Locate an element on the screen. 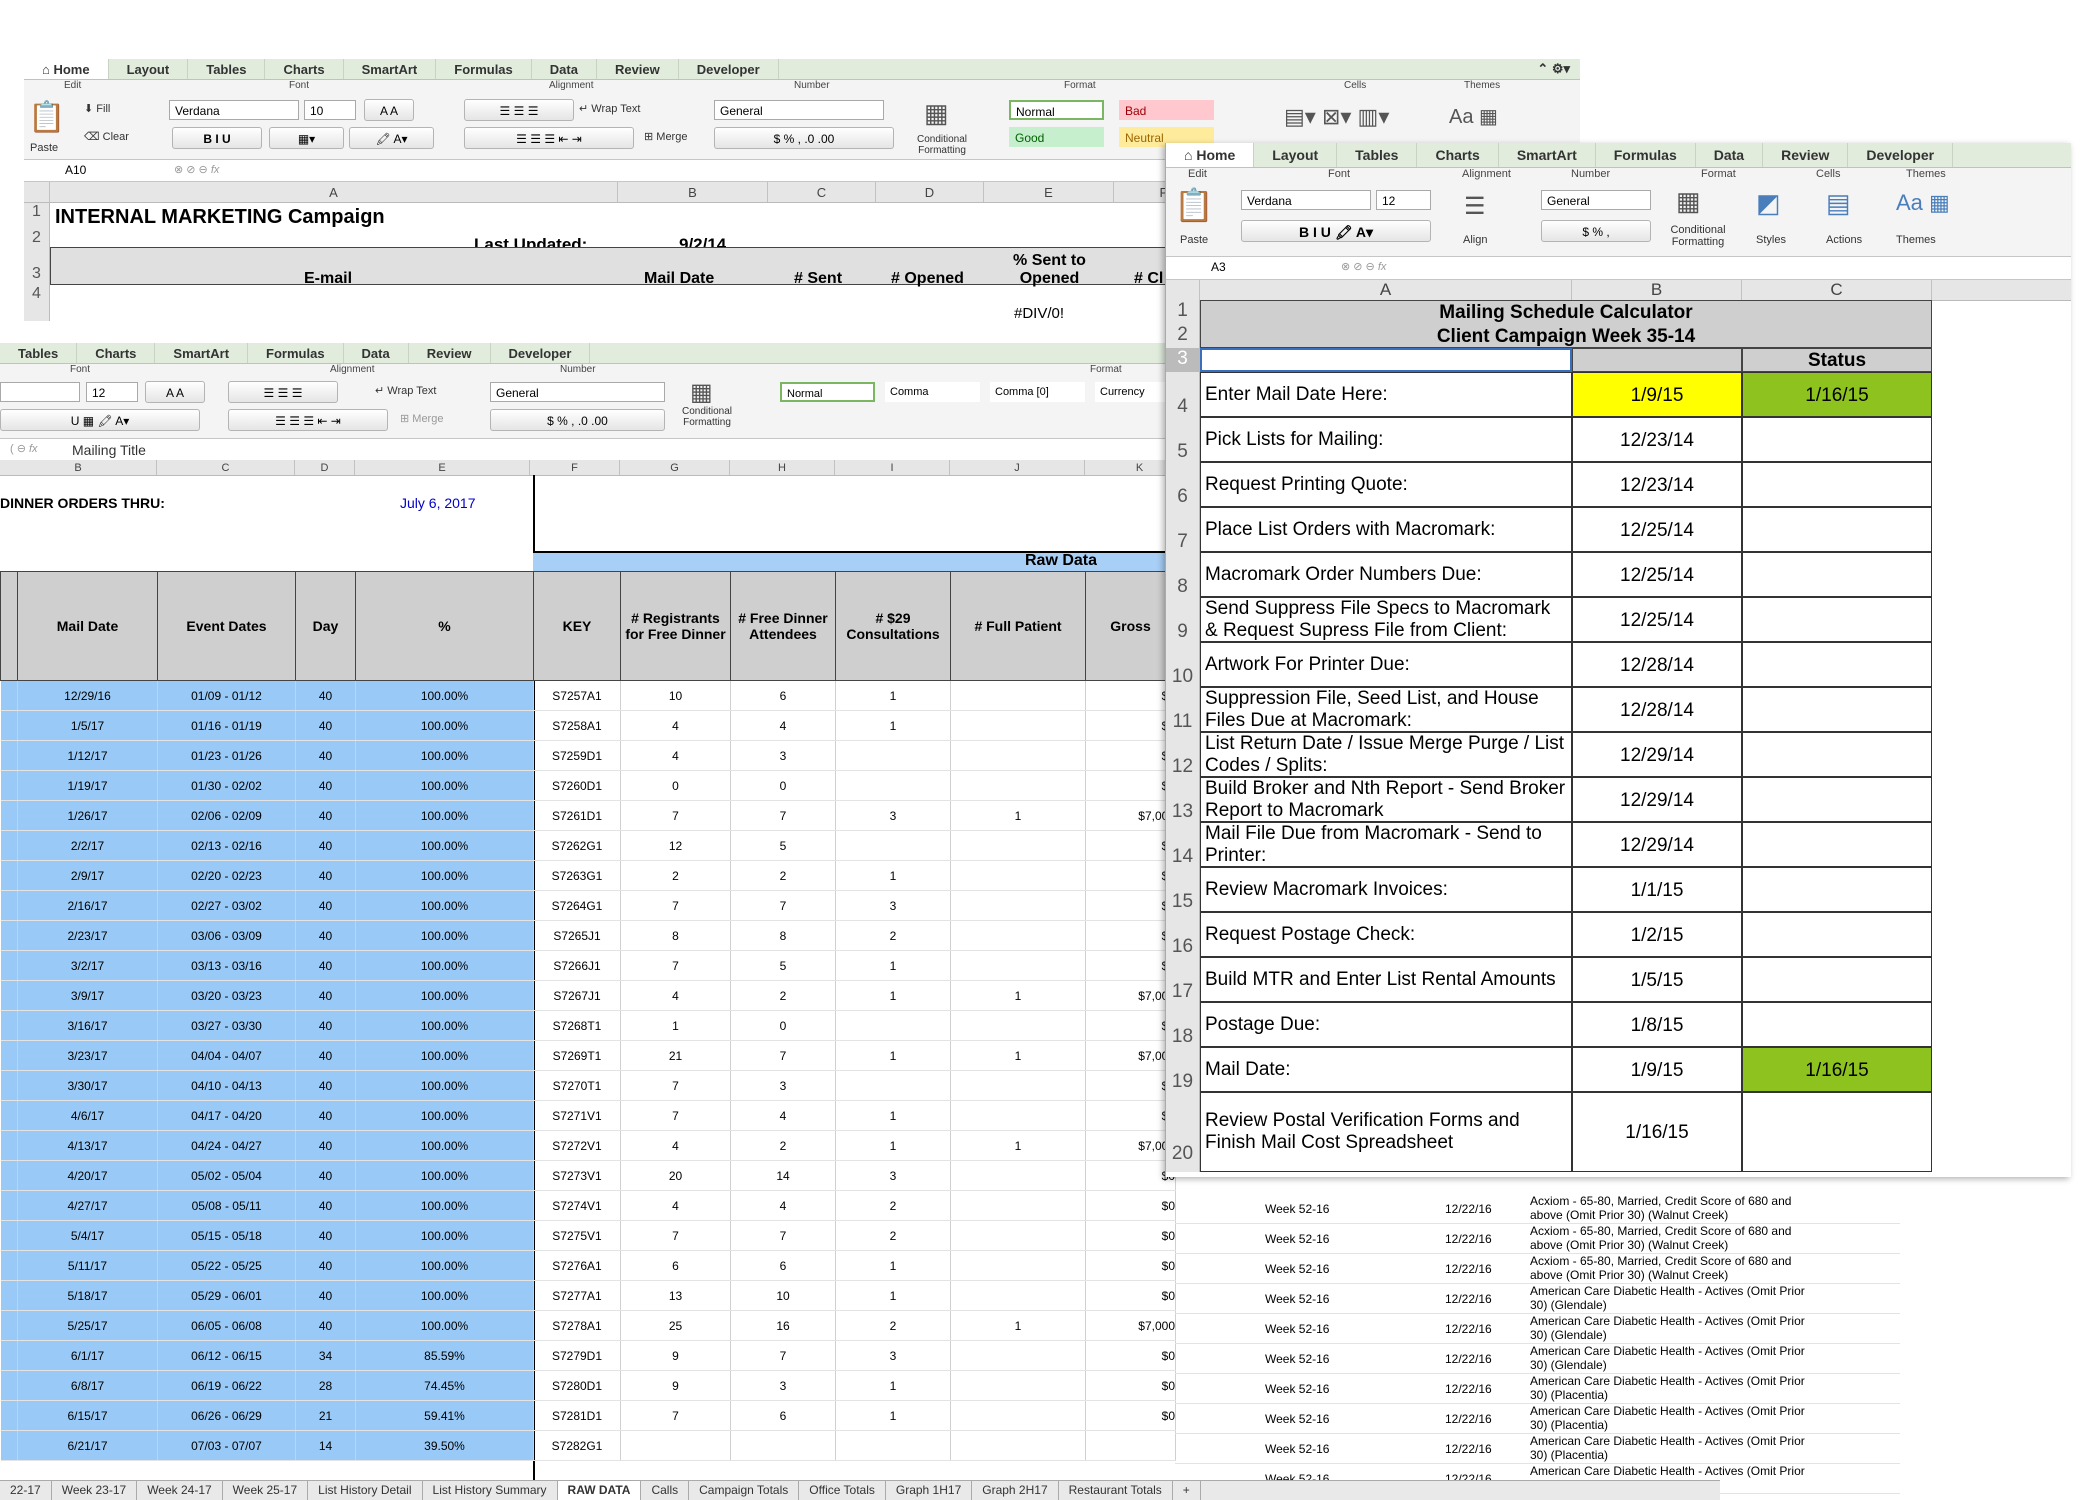  font-grow-button-2: A A is located at coordinates (175, 392).